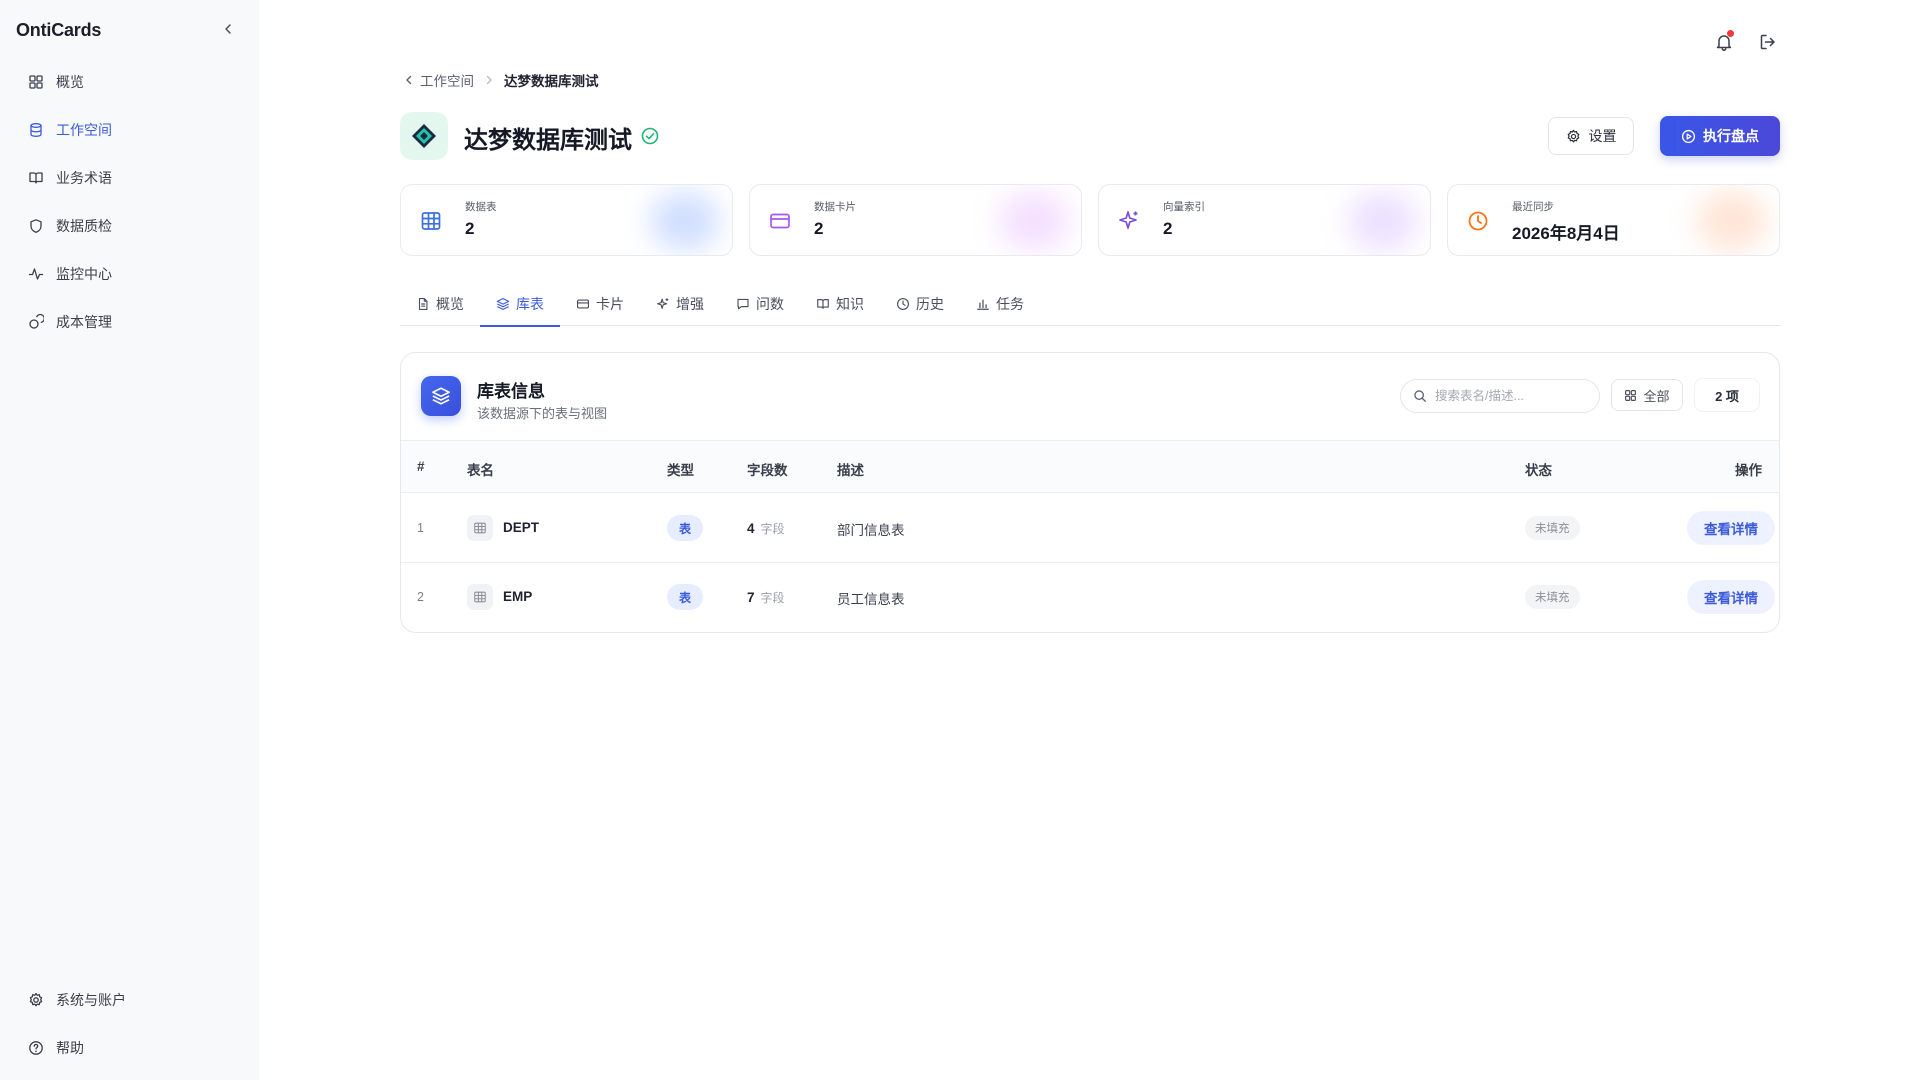  Describe the element at coordinates (650, 136) in the screenshot. I see `verified-icon` at that location.